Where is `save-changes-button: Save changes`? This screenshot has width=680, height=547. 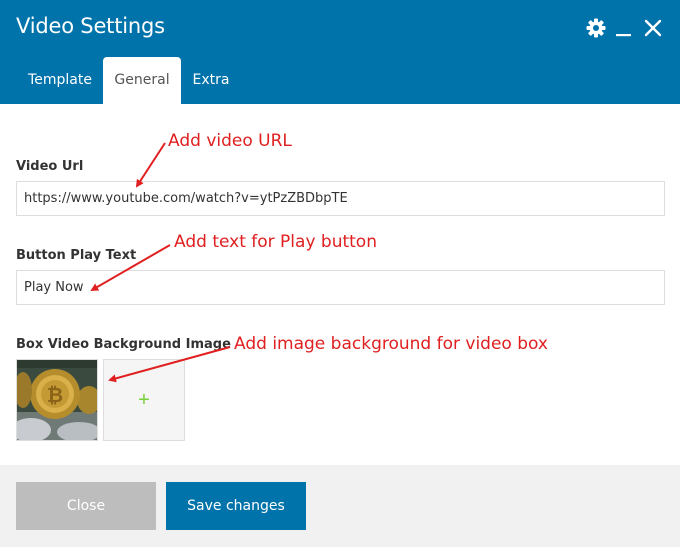
save-changes-button: Save changes is located at coordinates (236, 506).